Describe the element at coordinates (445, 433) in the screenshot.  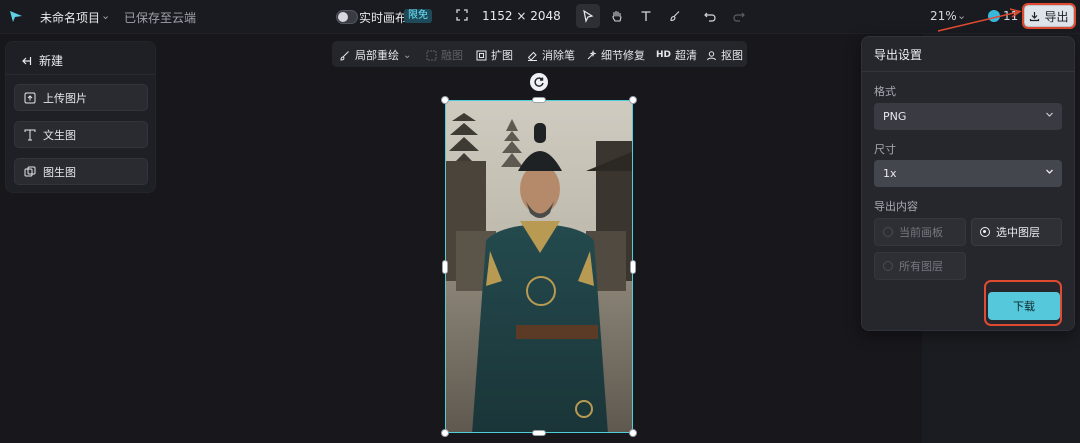
I see `resize-handle-bottom-left` at that location.